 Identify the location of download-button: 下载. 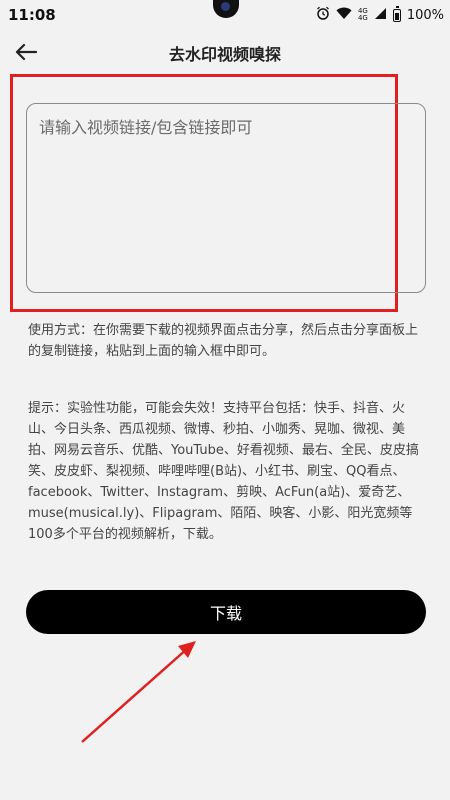
(226, 612).